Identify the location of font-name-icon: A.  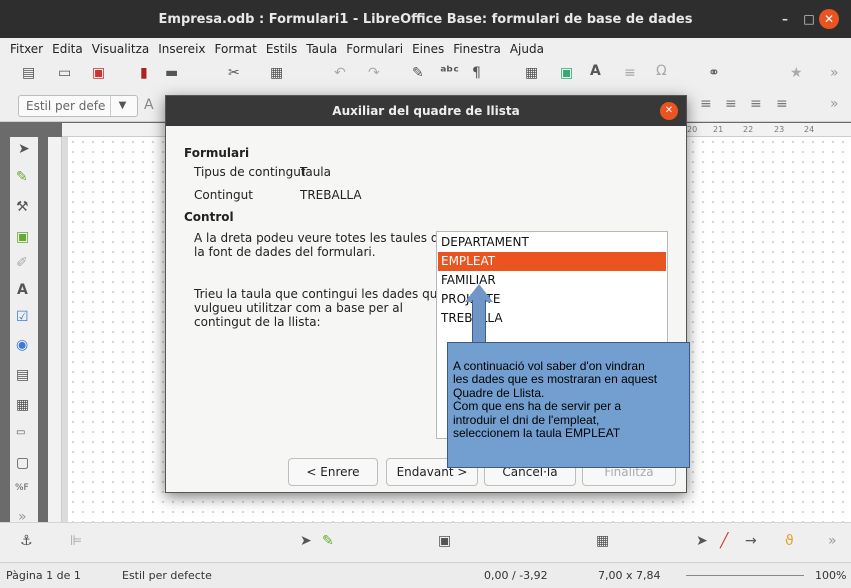
(149, 105).